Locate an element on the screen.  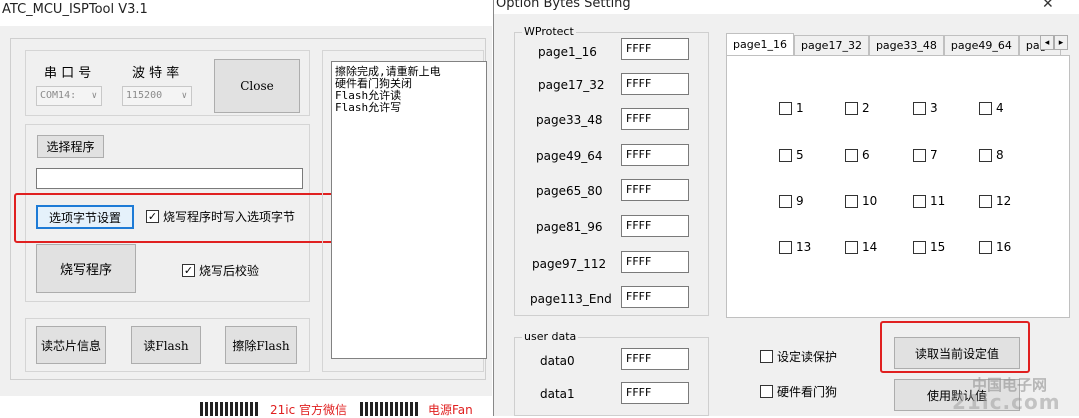
chevron-right-icon: ▸ is located at coordinates (1061, 42).